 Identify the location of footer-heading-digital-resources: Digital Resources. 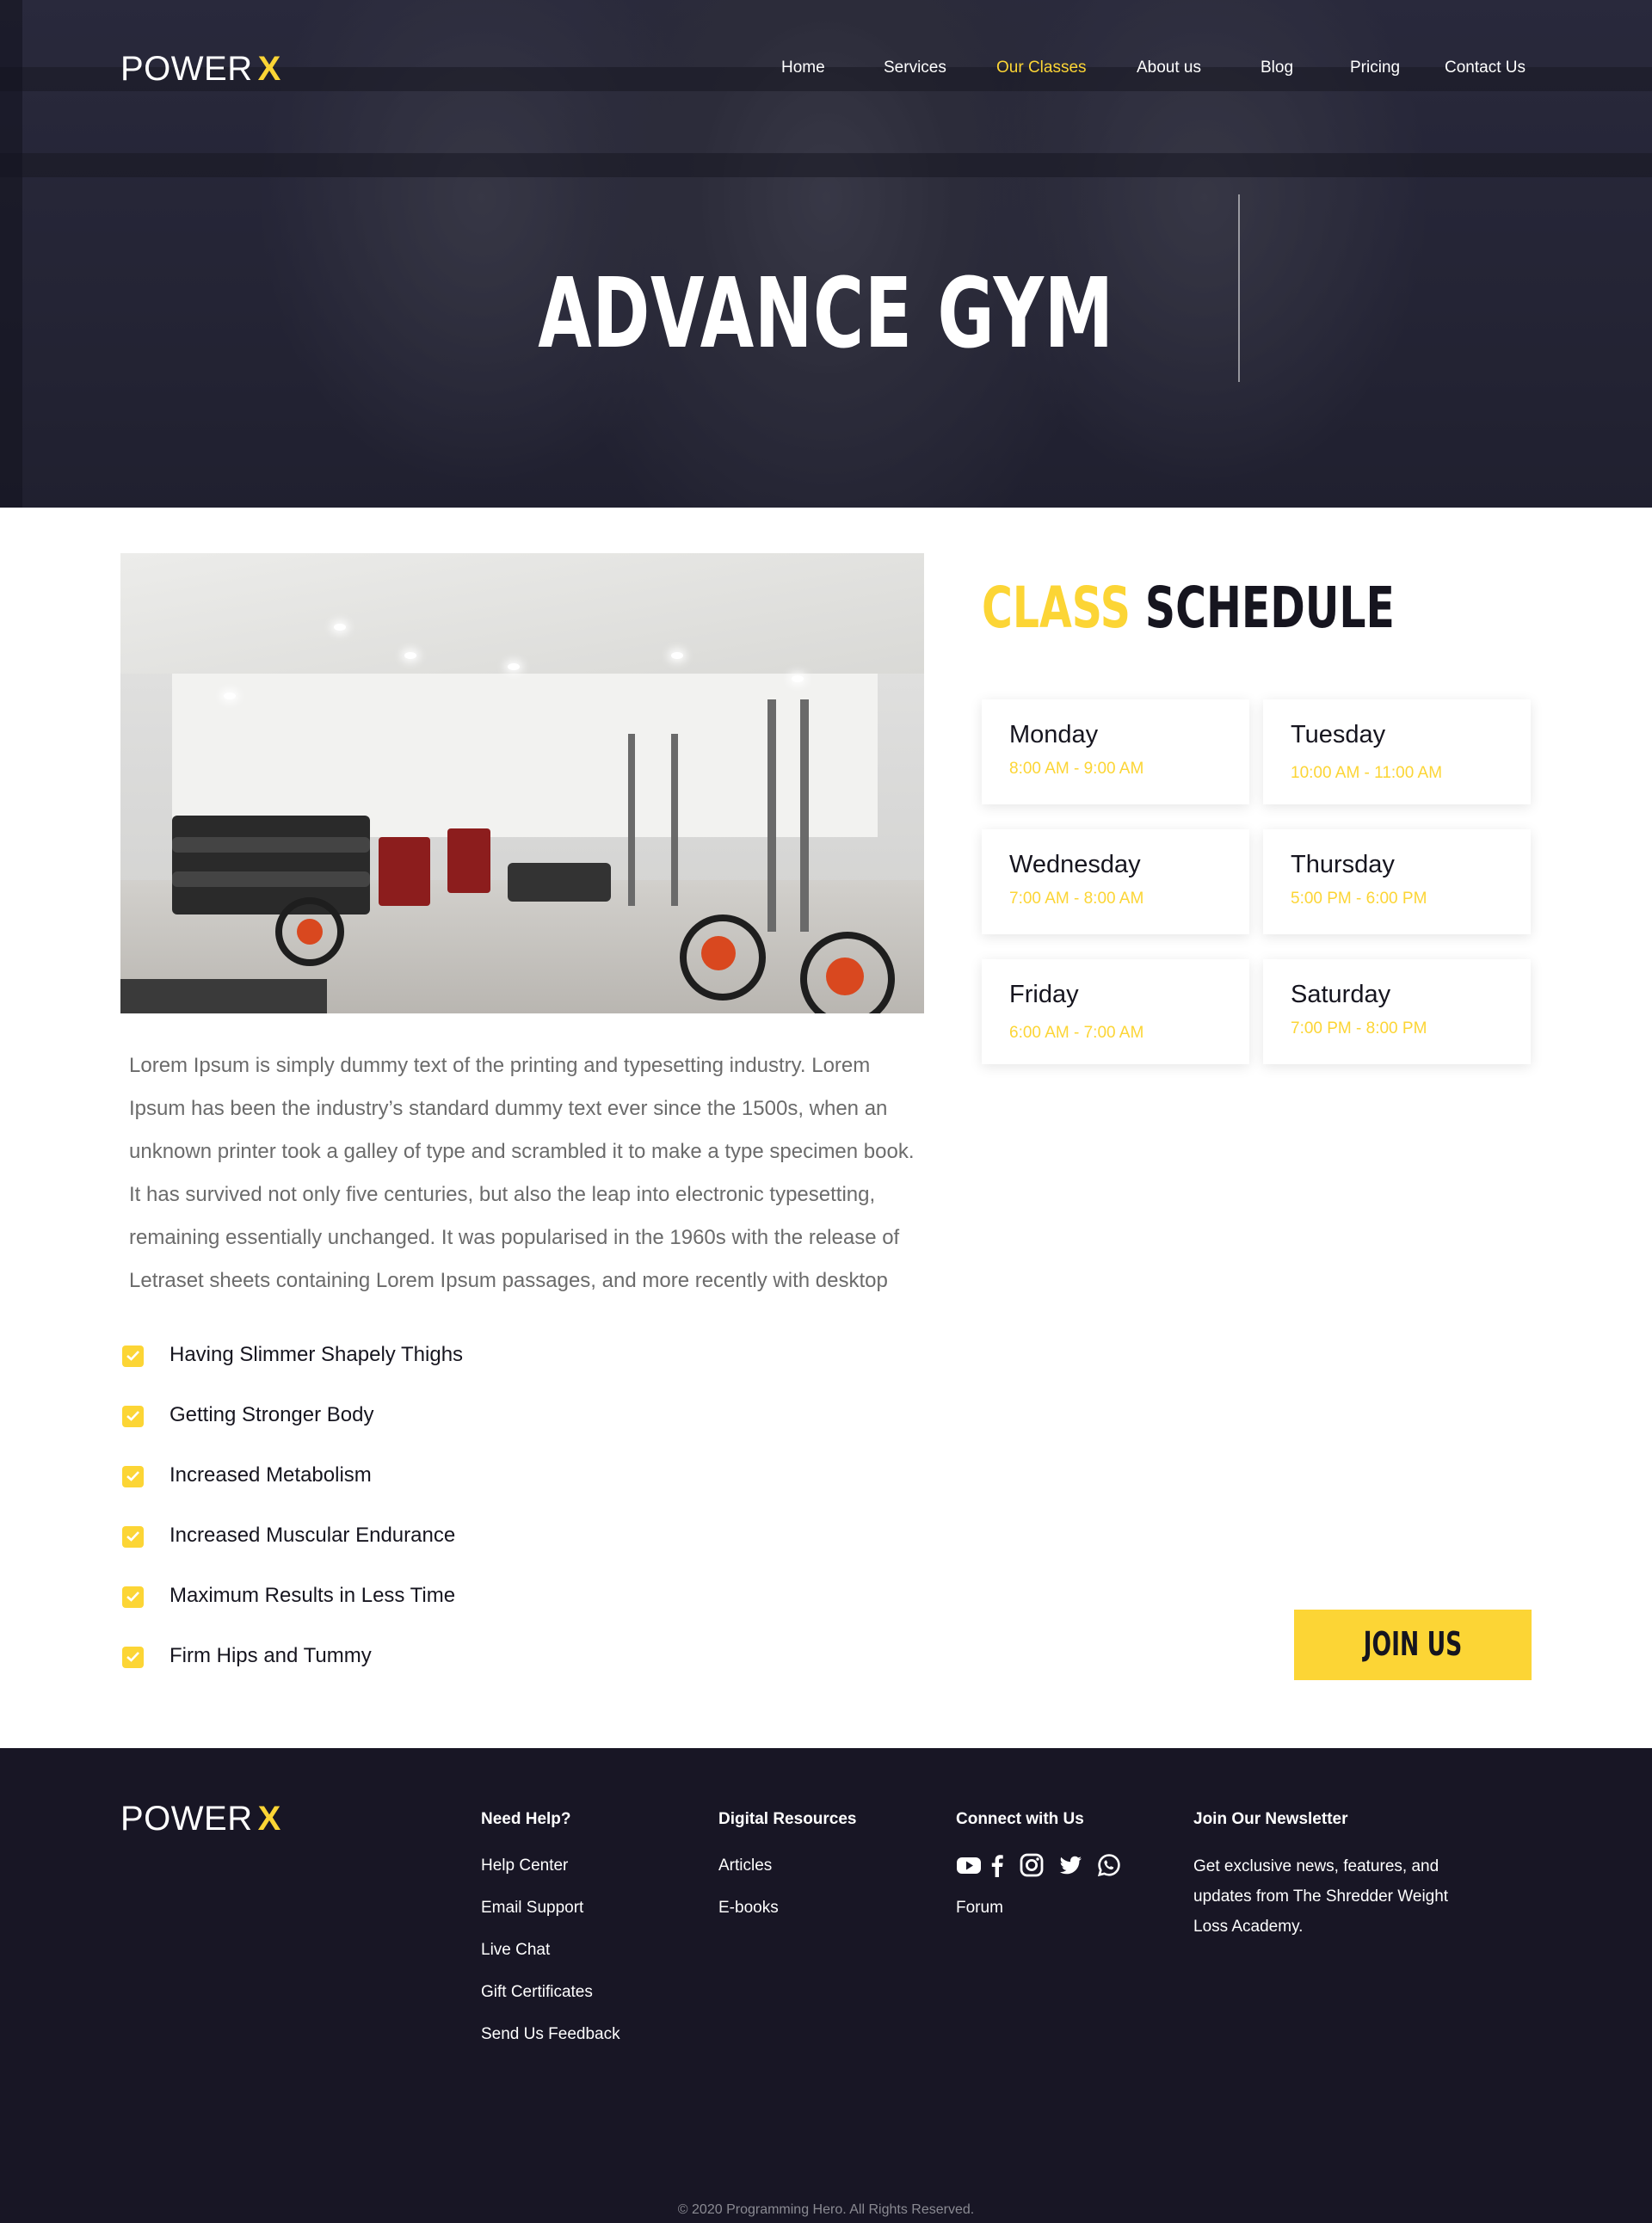
(787, 1819).